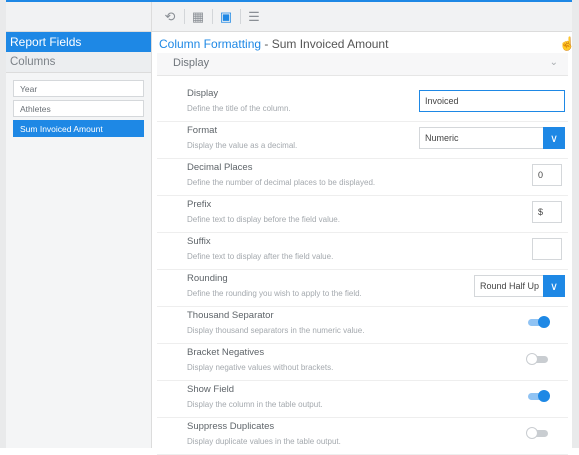  Describe the element at coordinates (198, 17) in the screenshot. I see `table-view-icon: ▦` at that location.